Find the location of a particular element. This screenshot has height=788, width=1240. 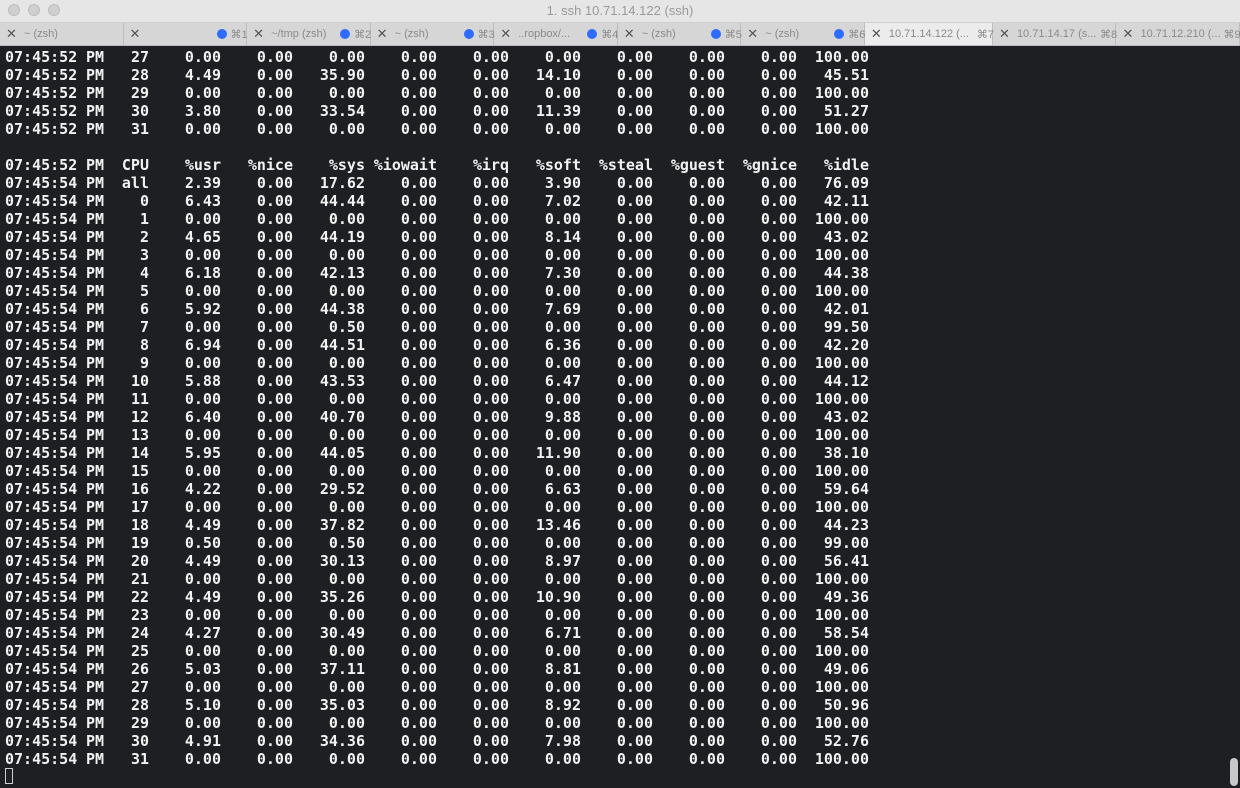

tab-8: ✕ 10.71.14.122 (... ⌘7 is located at coordinates (929, 34).